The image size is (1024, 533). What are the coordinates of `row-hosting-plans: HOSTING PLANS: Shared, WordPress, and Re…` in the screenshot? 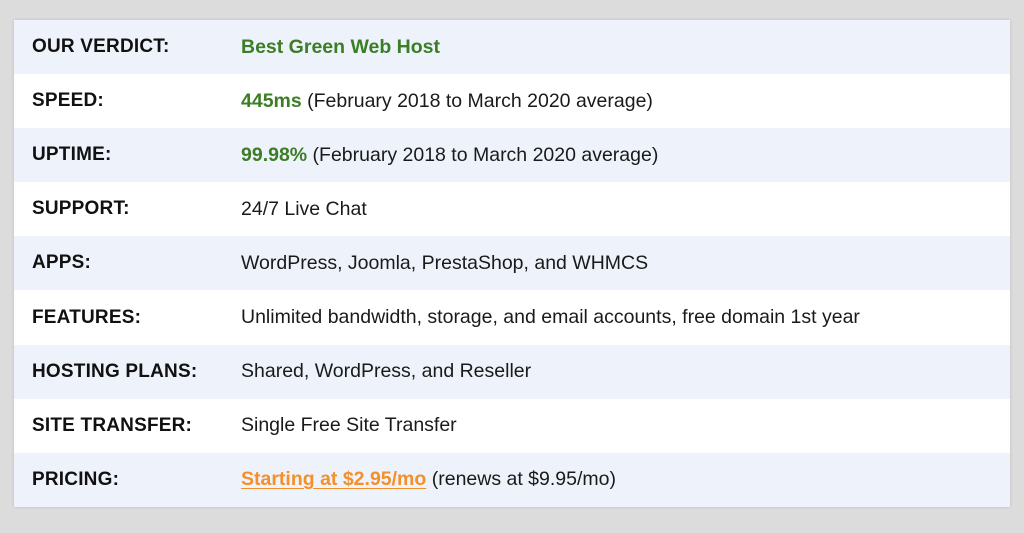 It's located at (512, 371).